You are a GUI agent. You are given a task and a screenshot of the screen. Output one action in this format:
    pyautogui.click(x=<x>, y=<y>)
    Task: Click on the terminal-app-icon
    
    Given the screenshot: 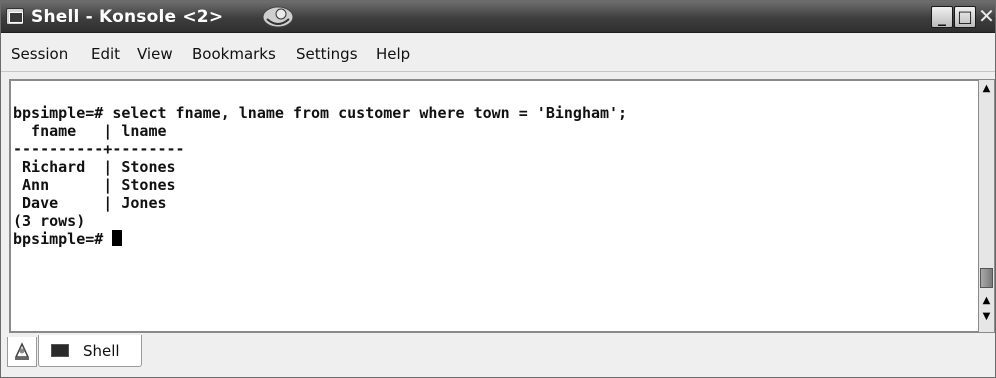 What is the action you would take?
    pyautogui.click(x=15, y=16)
    